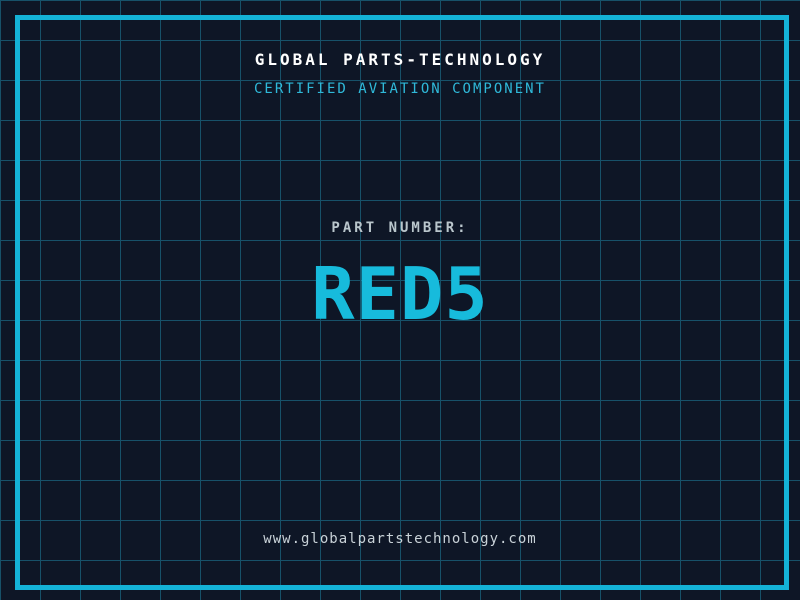  Describe the element at coordinates (399, 89) in the screenshot. I see `certification-subtitle: CERTIFIED AVIATION COMPONENT` at that location.